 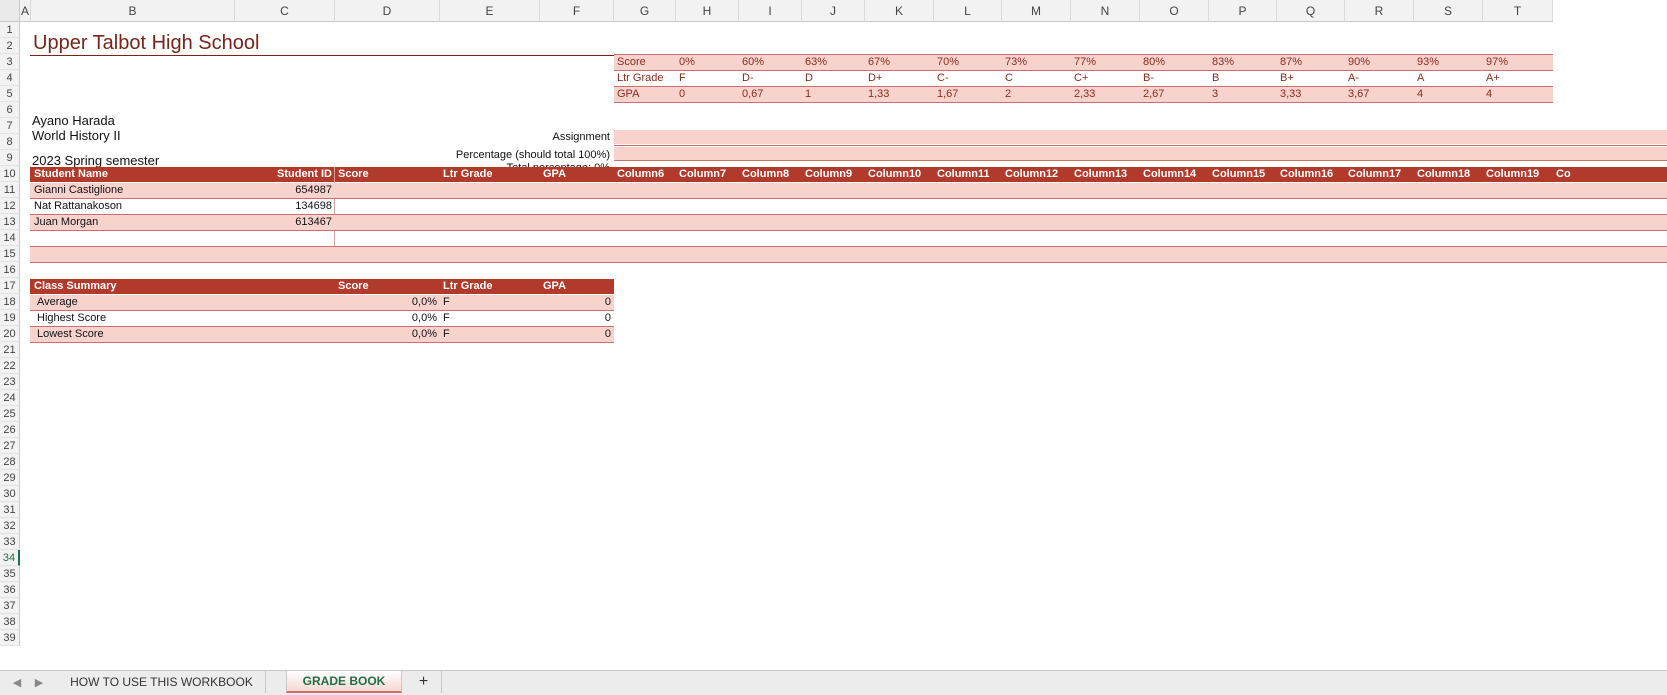 What do you see at coordinates (133, 174) in the screenshot?
I see `gradebook-header-1: Student Name` at bounding box center [133, 174].